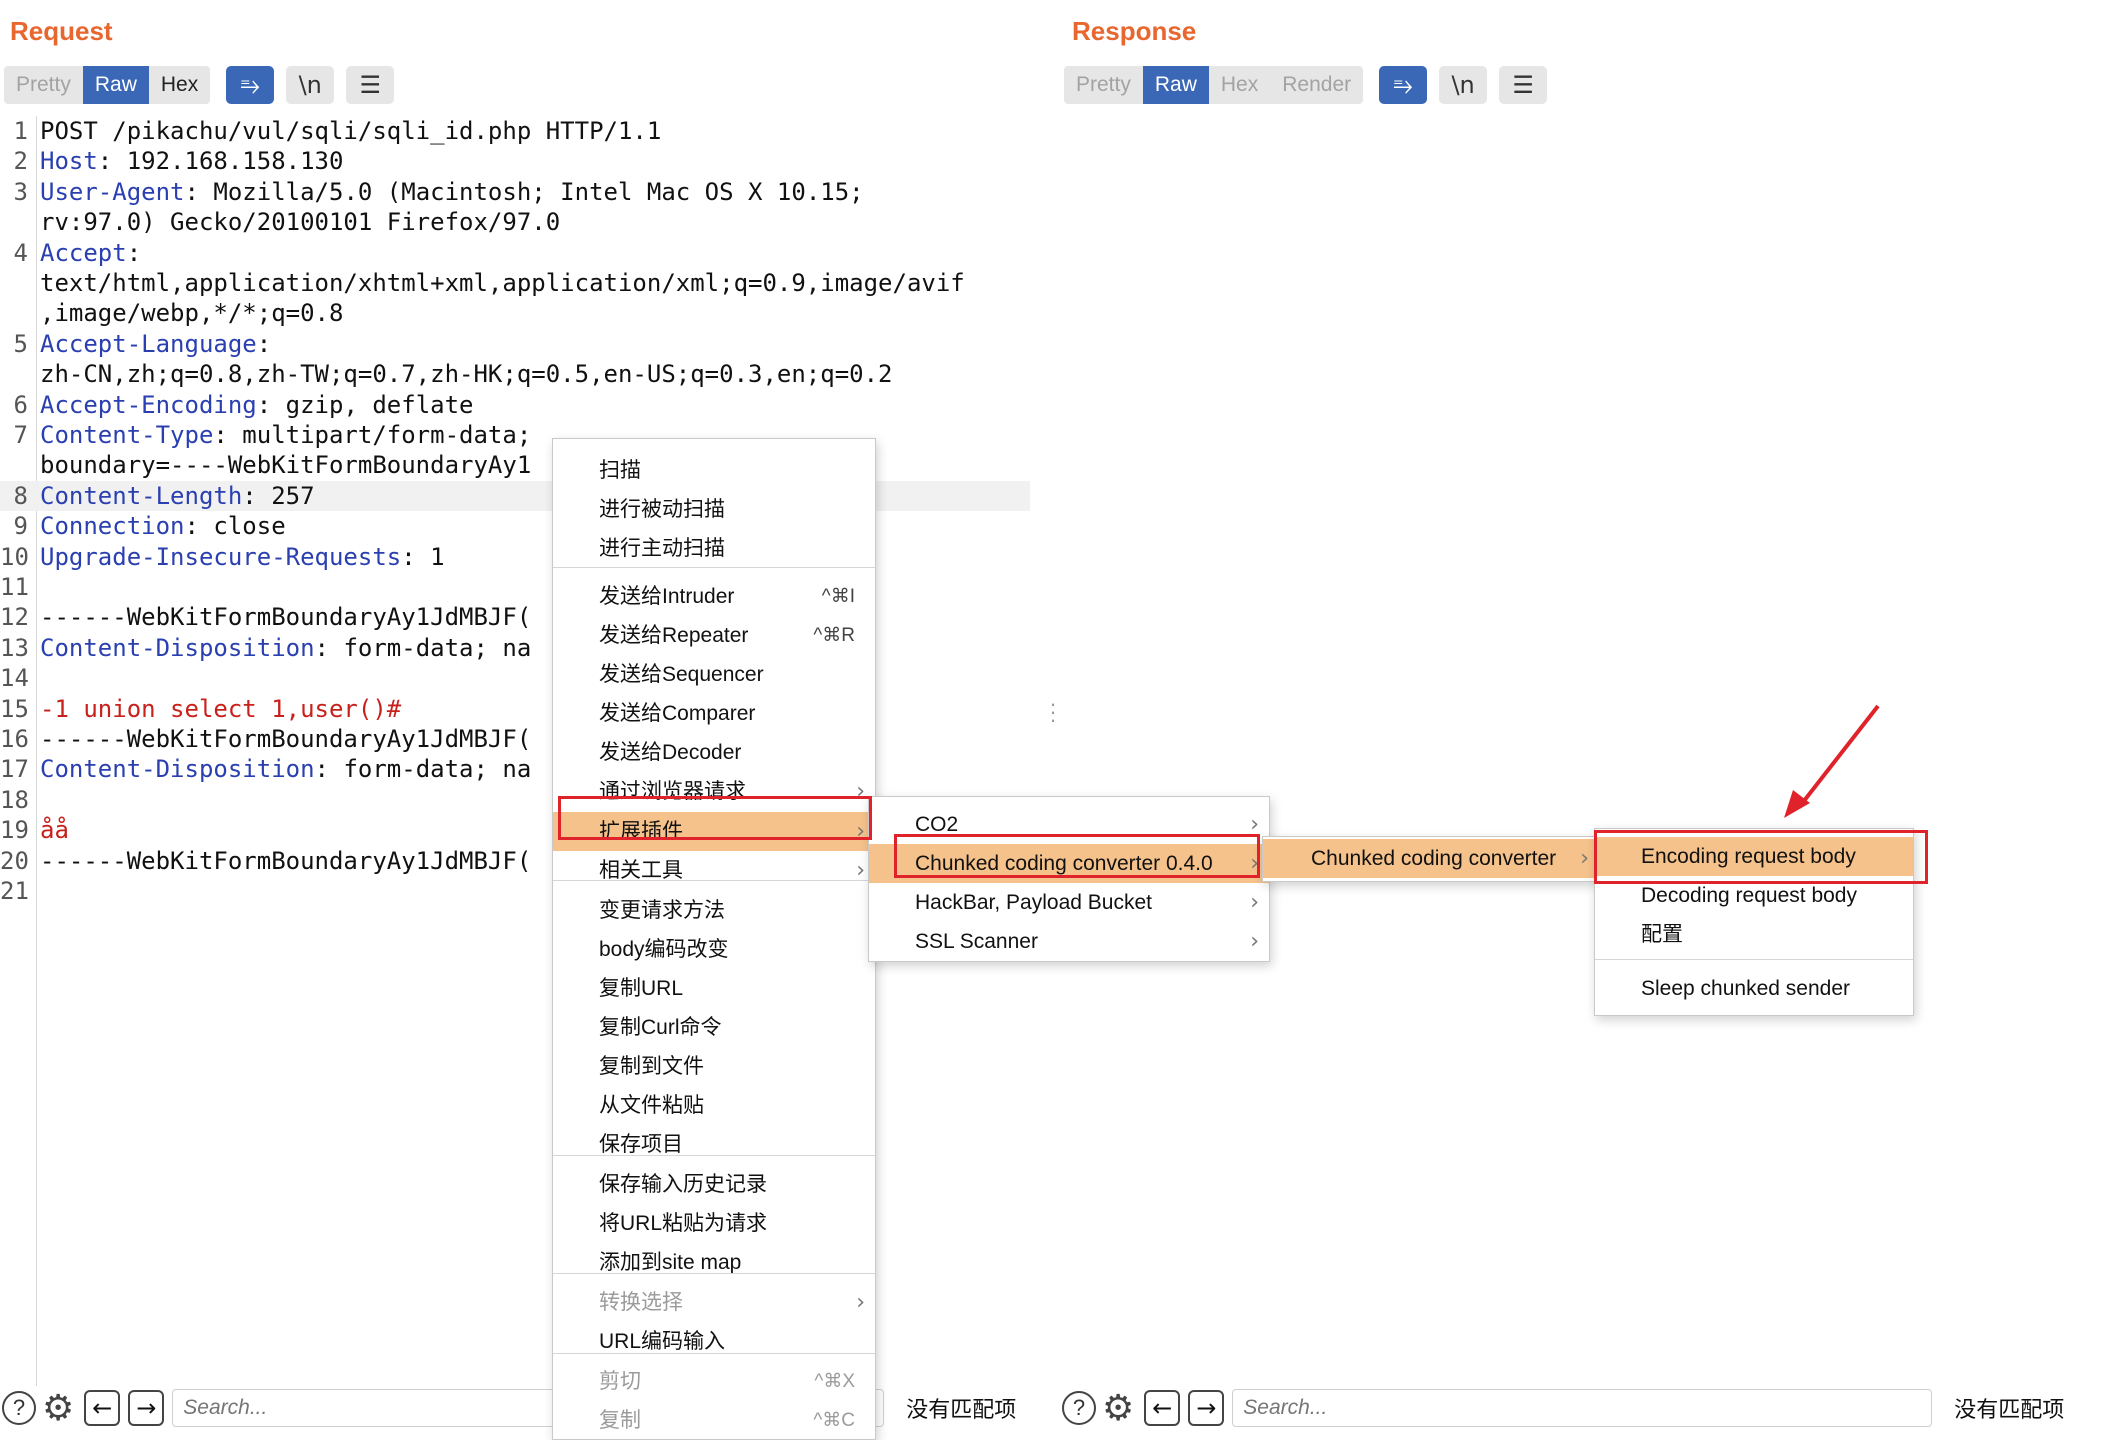 The width and height of the screenshot is (2107, 1440). What do you see at coordinates (662, 1341) in the screenshot?
I see `menu-item-label: URL编码输入` at bounding box center [662, 1341].